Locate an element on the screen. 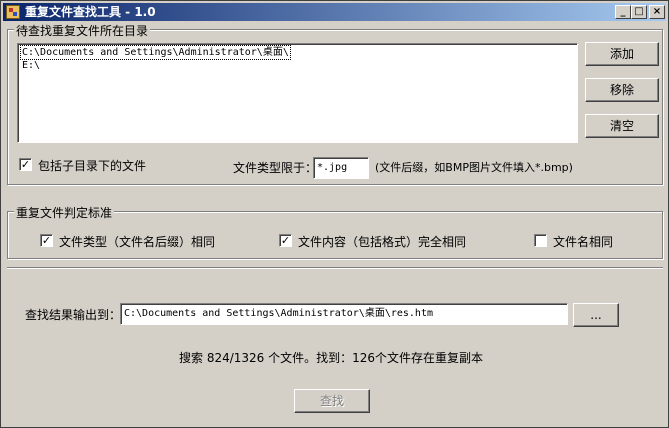  search-button: 查找 is located at coordinates (332, 401).